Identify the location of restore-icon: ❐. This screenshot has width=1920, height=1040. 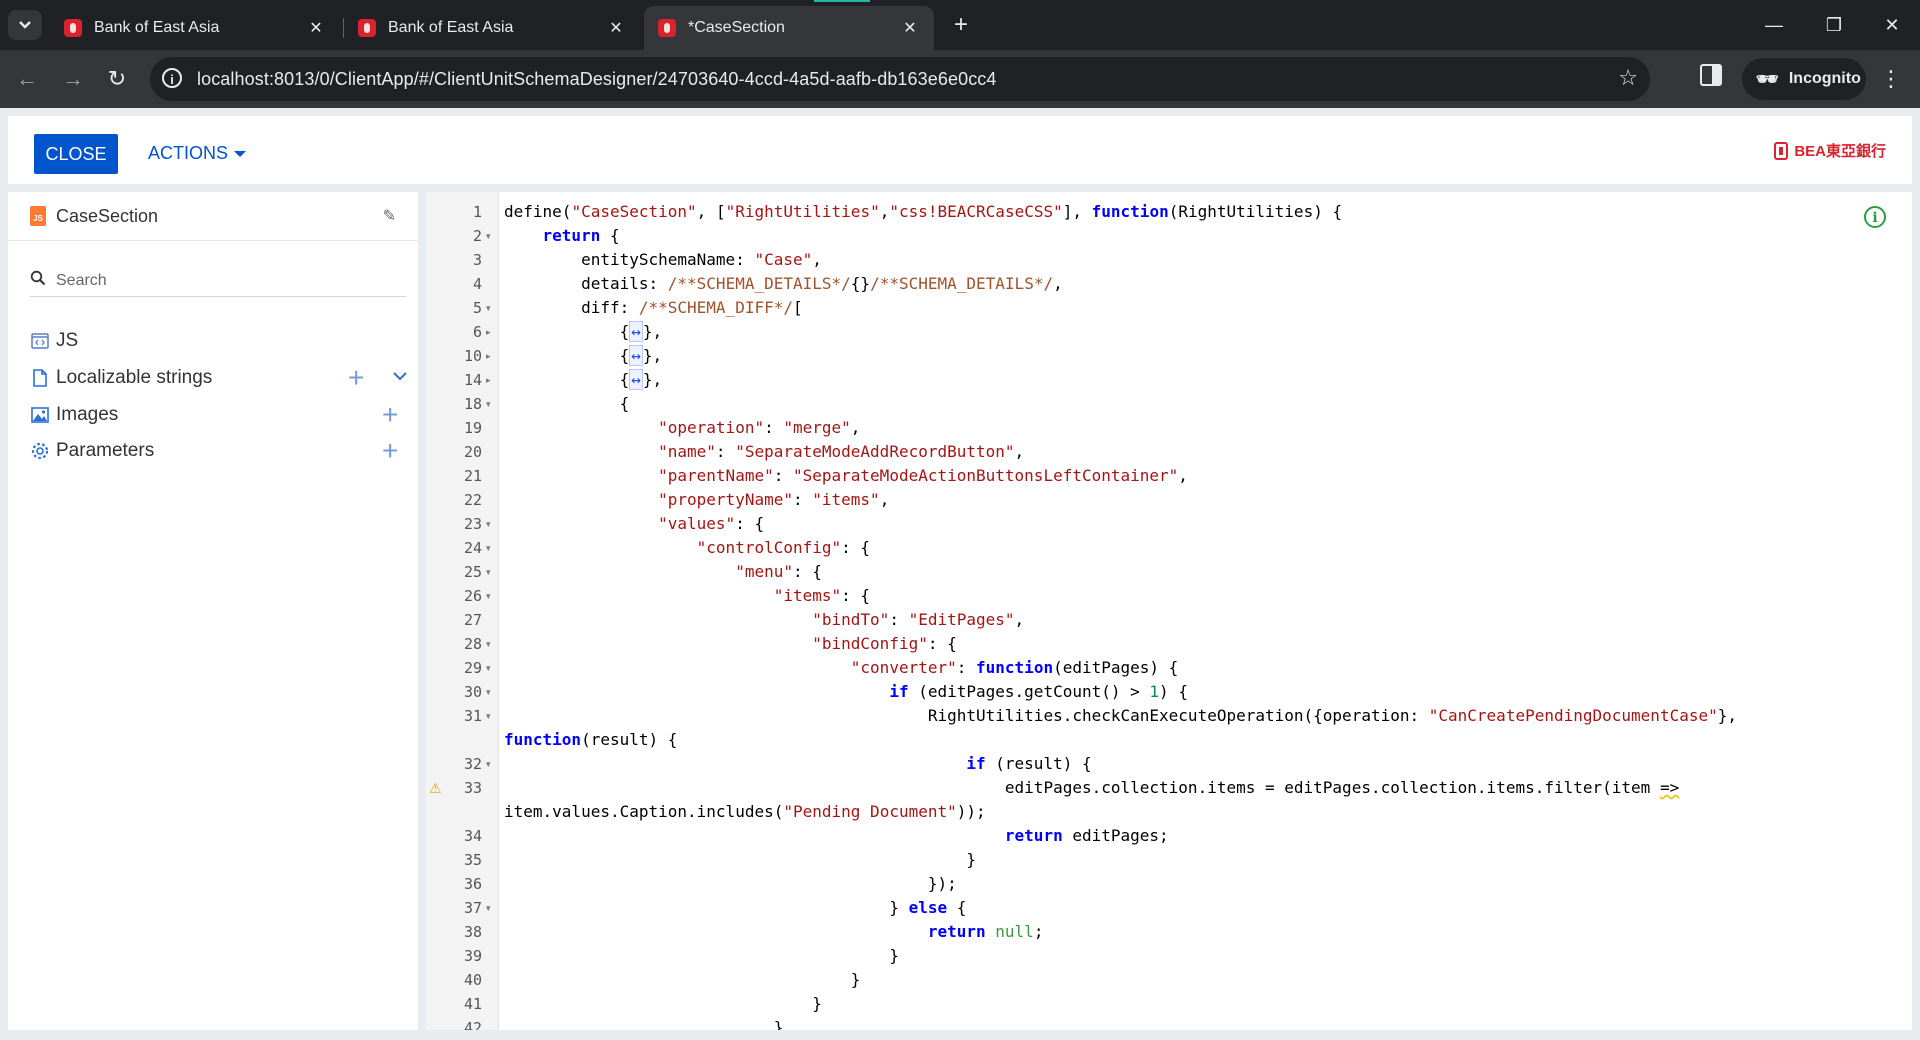
(1834, 25).